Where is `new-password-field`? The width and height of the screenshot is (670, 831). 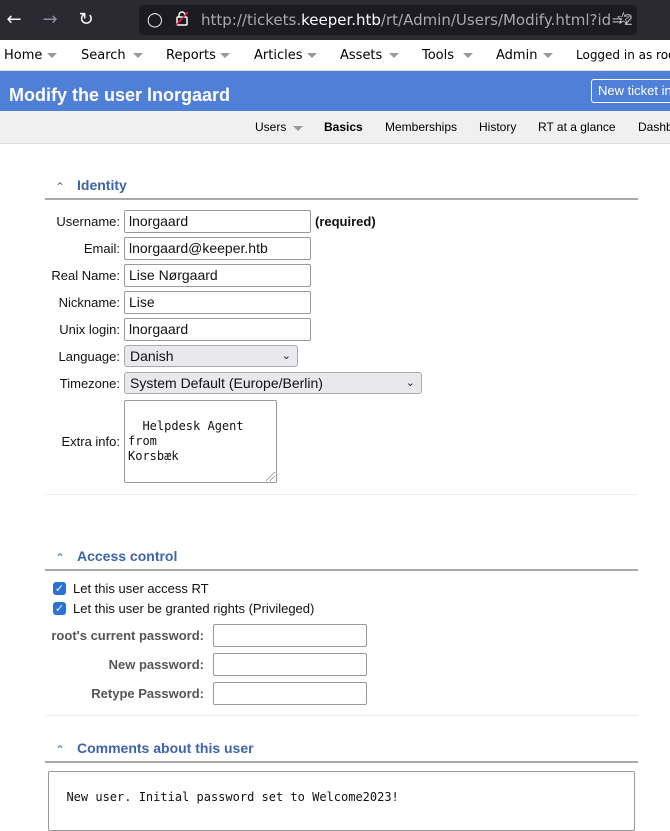
new-password-field is located at coordinates (290, 664).